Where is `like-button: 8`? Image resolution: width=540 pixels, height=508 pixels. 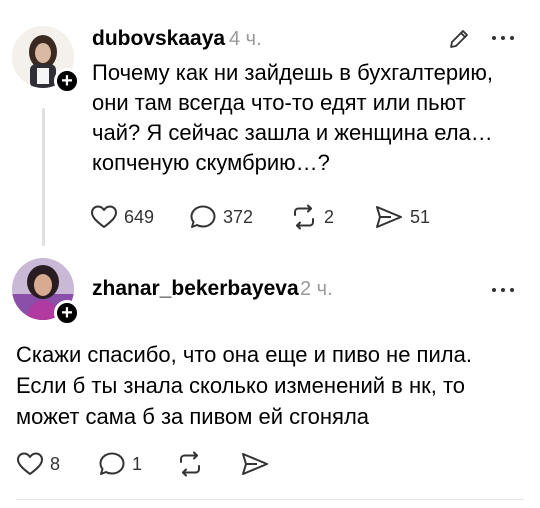
like-button: 8 is located at coordinates (38, 464).